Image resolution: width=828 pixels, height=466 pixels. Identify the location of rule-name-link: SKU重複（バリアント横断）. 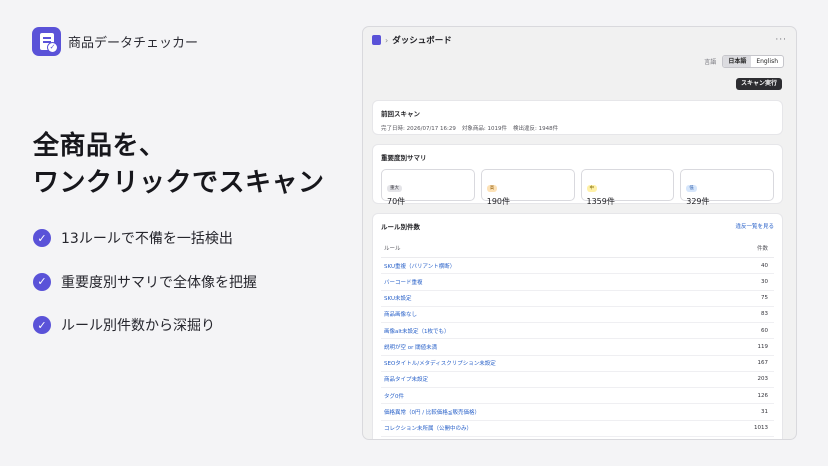
(419, 266).